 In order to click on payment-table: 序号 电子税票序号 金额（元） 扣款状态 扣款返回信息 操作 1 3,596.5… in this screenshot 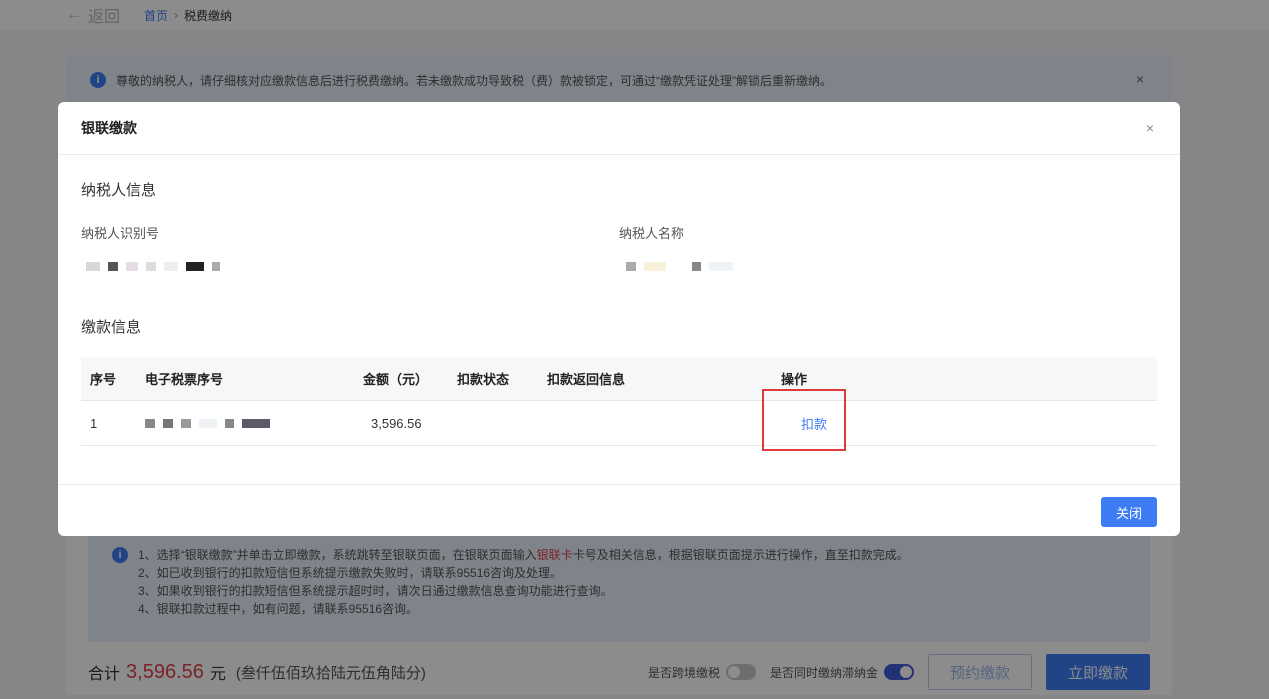, I will do `click(619, 404)`.